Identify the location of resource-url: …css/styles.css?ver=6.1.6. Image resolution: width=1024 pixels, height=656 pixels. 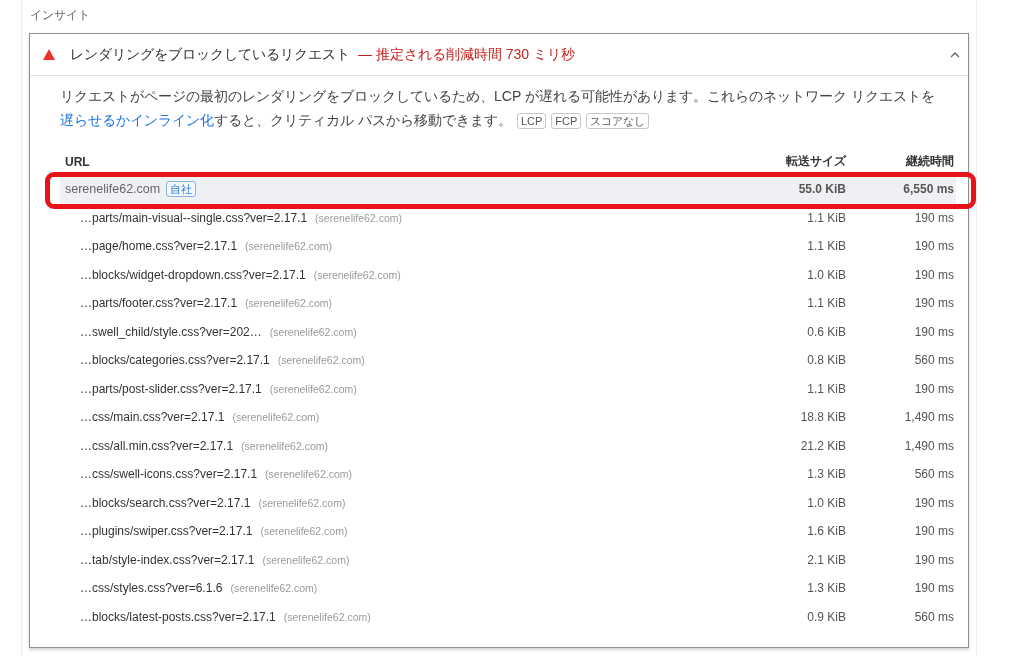
(151, 589).